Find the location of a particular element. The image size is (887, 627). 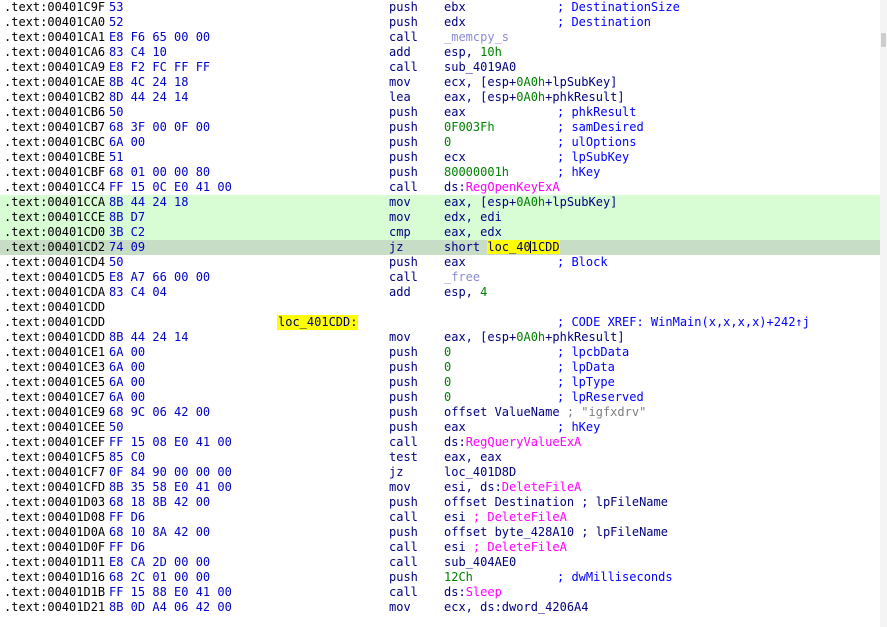

listing-line: .text:00401CB6 50 push eax ; phkResult is located at coordinates (440, 112).